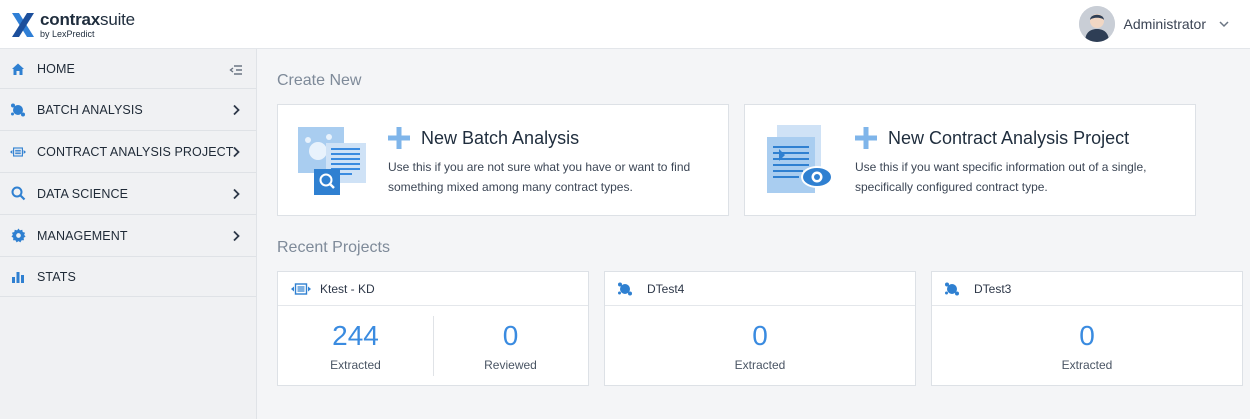 Image resolution: width=1250 pixels, height=419 pixels. I want to click on new-contract-analysis-project-title: New Contract Analysis Project, so click(992, 138).